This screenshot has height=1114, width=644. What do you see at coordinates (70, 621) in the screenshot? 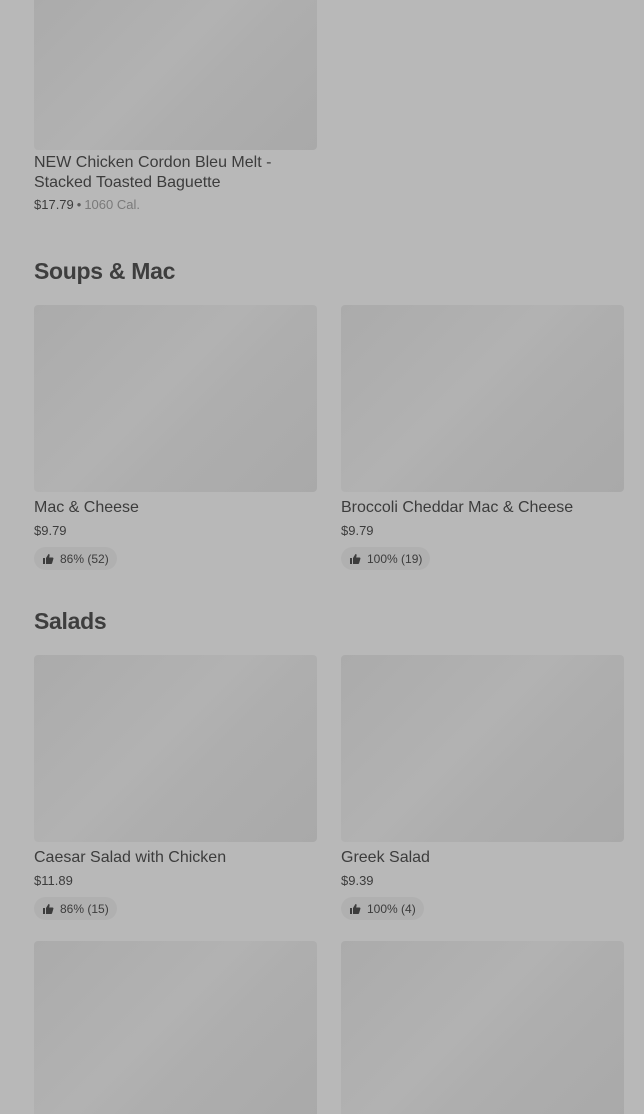
I see `section-heading-salads: Salads` at bounding box center [70, 621].